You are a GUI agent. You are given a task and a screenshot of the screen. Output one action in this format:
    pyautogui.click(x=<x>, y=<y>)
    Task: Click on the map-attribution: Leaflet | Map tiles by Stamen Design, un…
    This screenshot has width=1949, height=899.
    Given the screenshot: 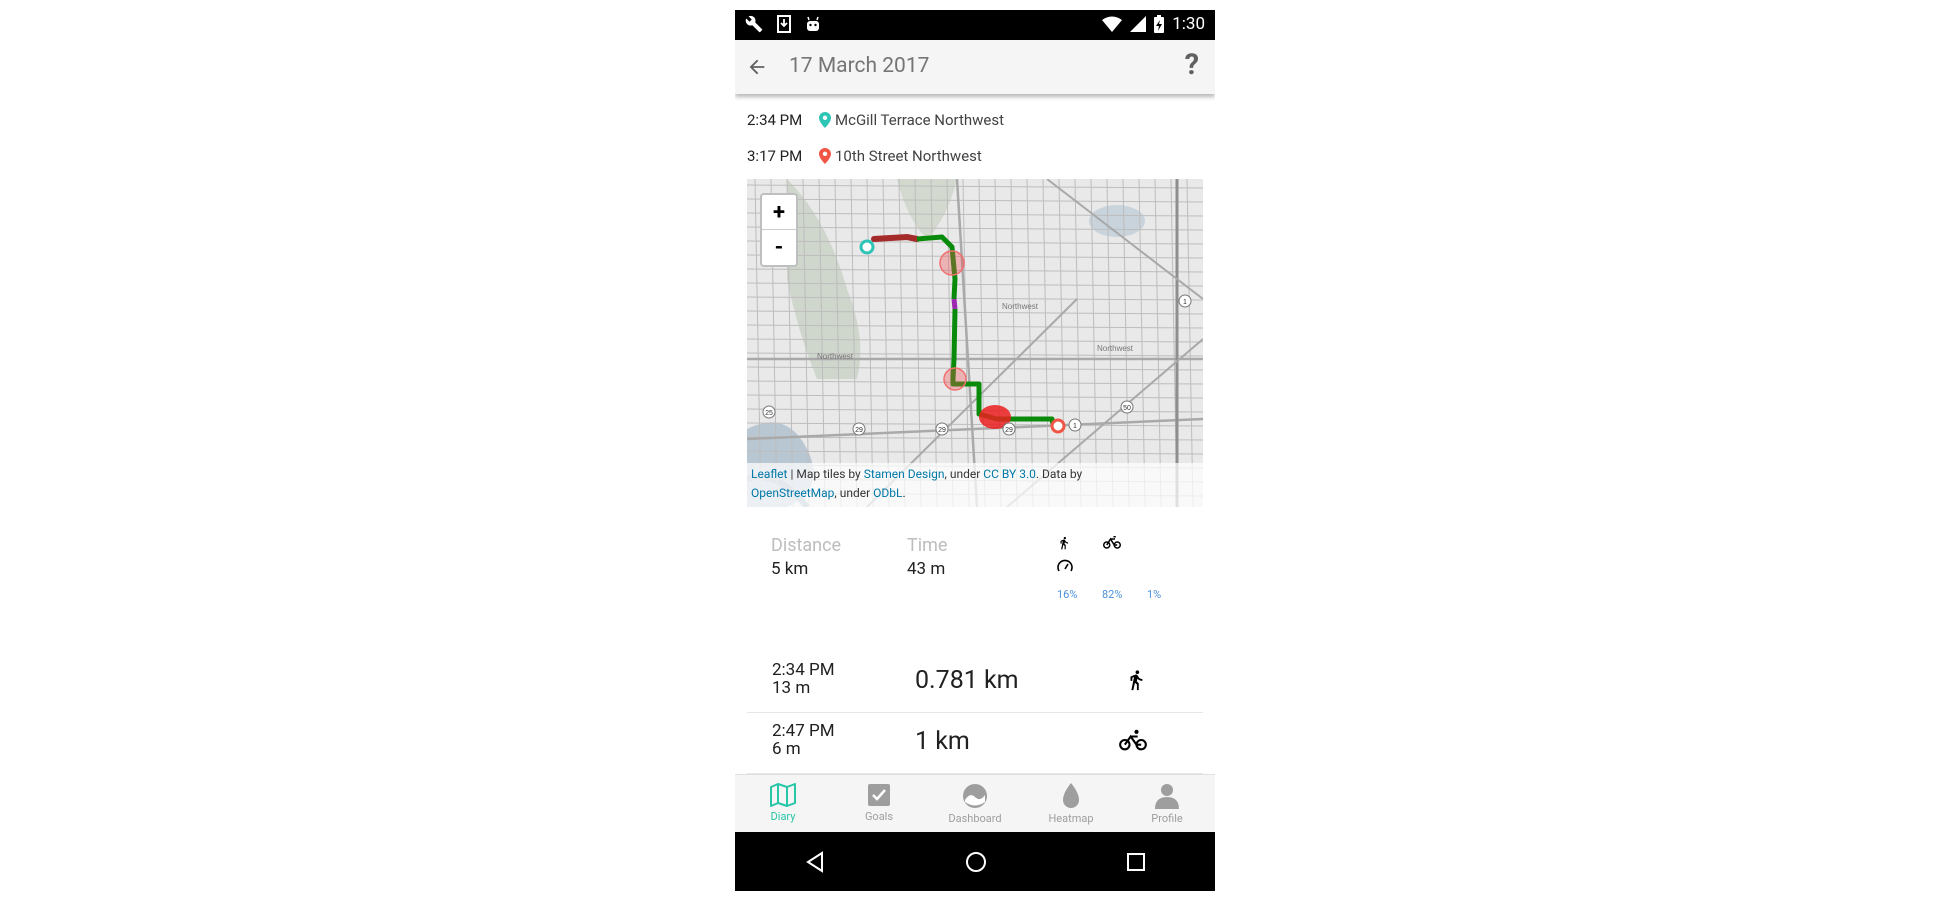 What is the action you would take?
    pyautogui.click(x=975, y=485)
    